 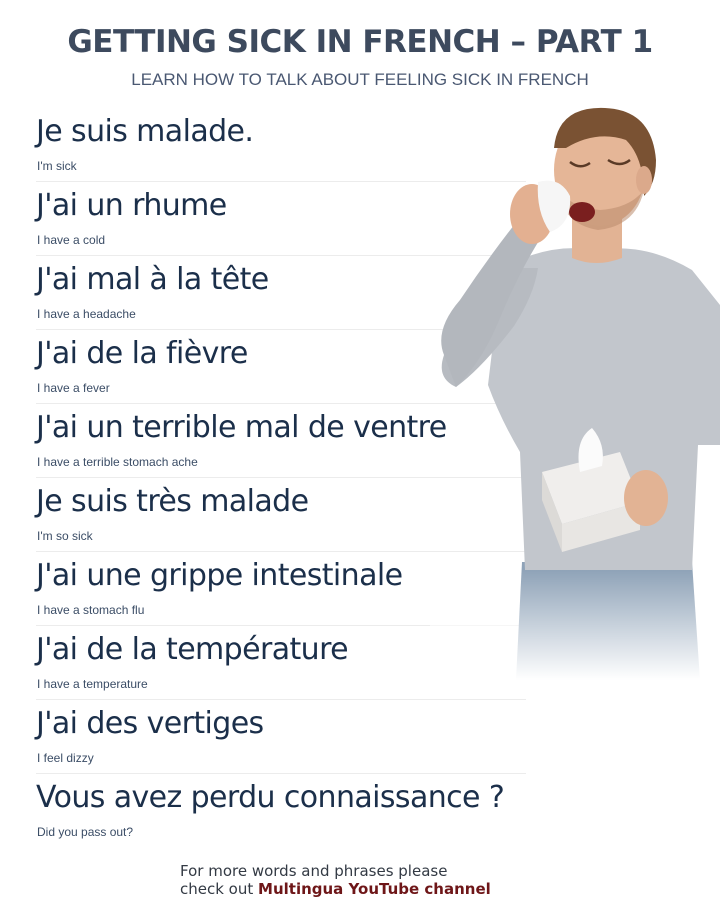 I want to click on english-translation: I feel dizzy, so click(x=65, y=758).